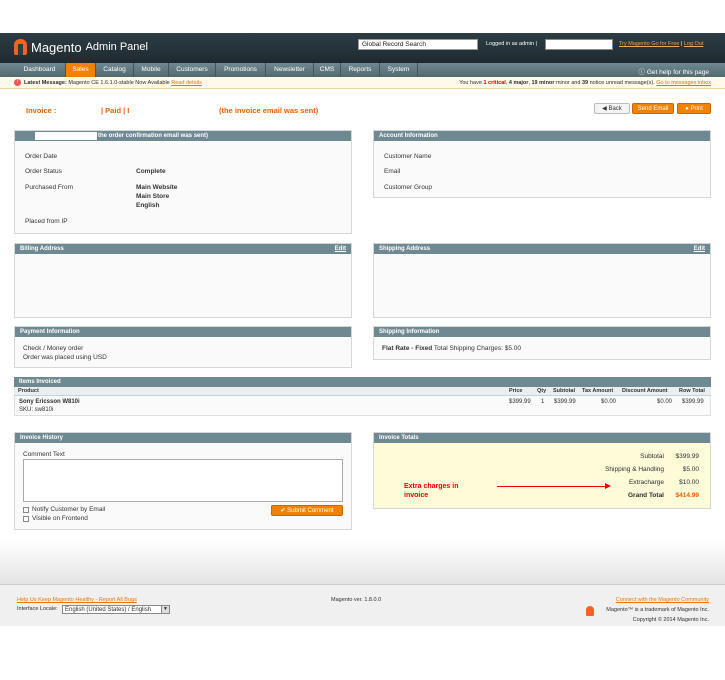  What do you see at coordinates (649, 44) in the screenshot?
I see `try-magento-go-link: Try Magento Go for Free` at bounding box center [649, 44].